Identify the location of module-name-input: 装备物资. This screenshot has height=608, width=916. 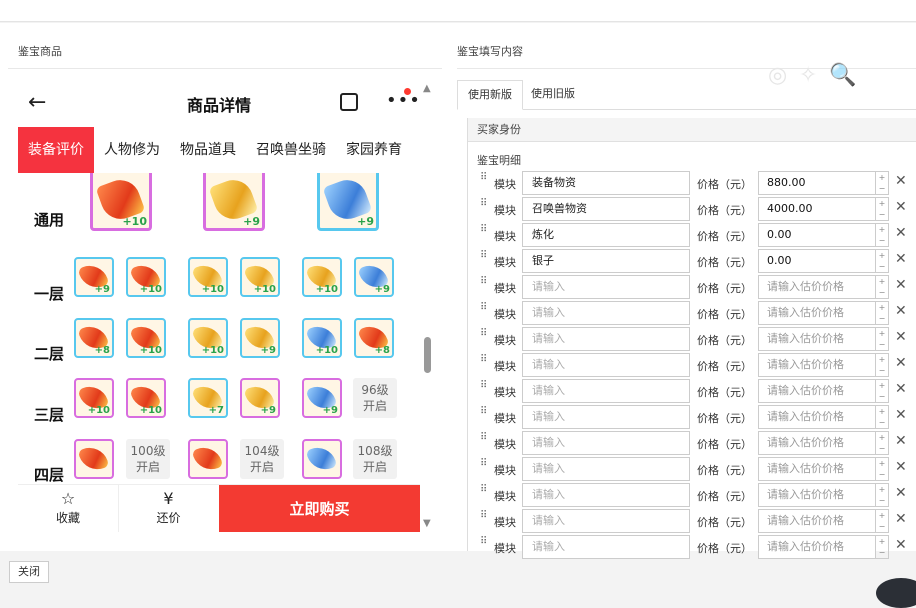
(606, 183).